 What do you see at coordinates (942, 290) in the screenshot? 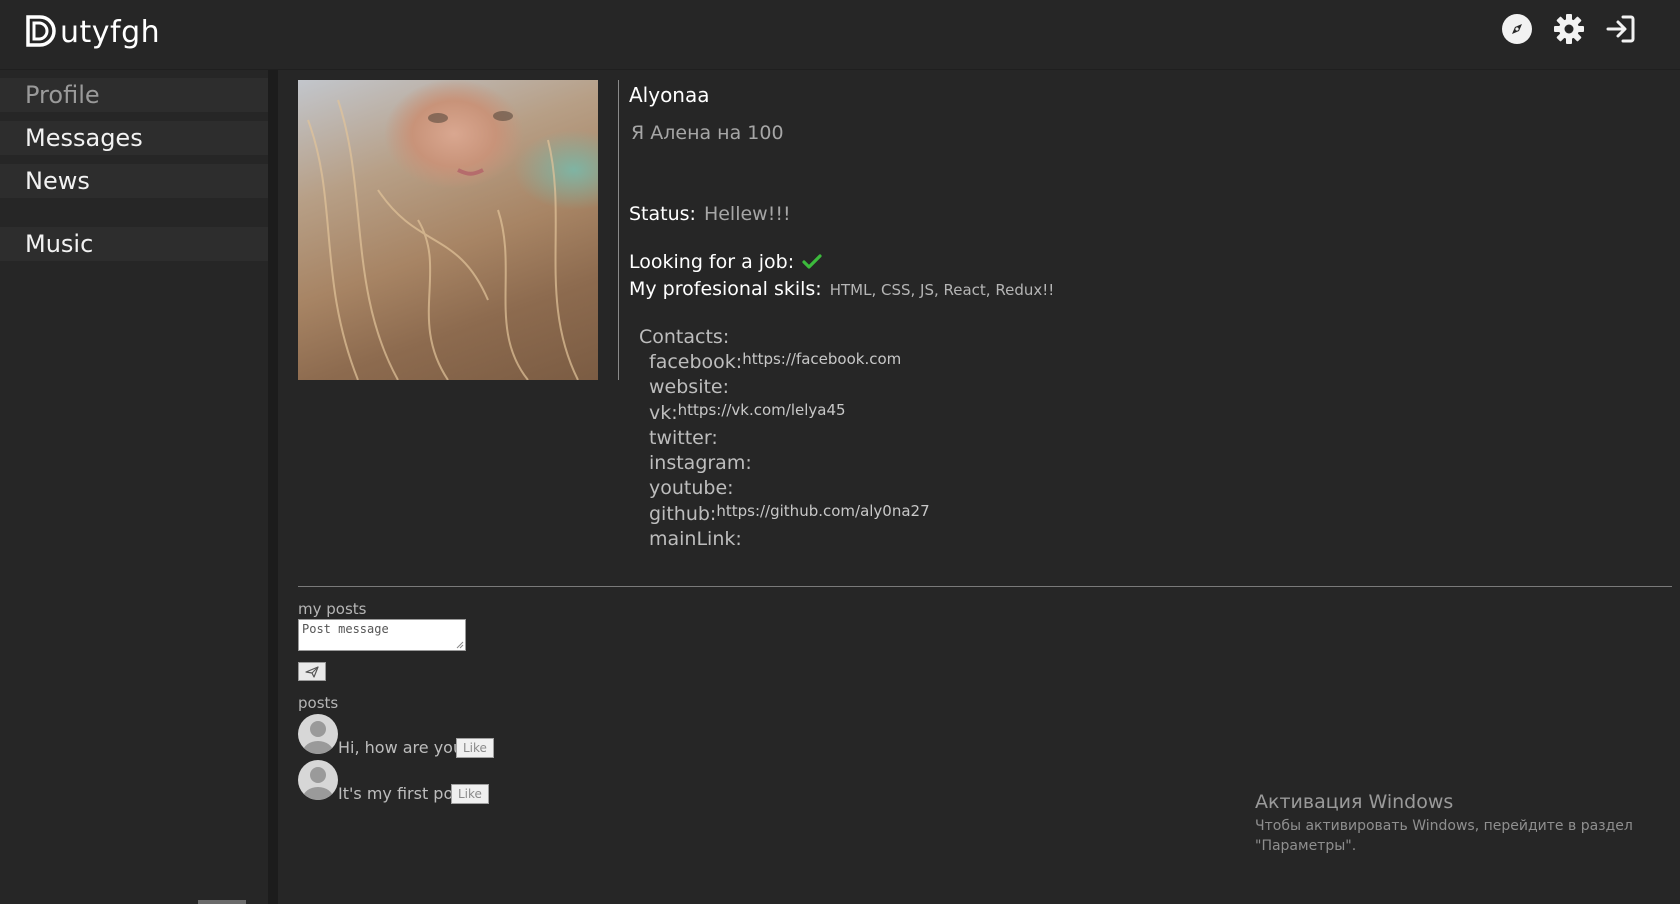
I see `skills-value: HTML, CSS, JS, React, Redux!!` at bounding box center [942, 290].